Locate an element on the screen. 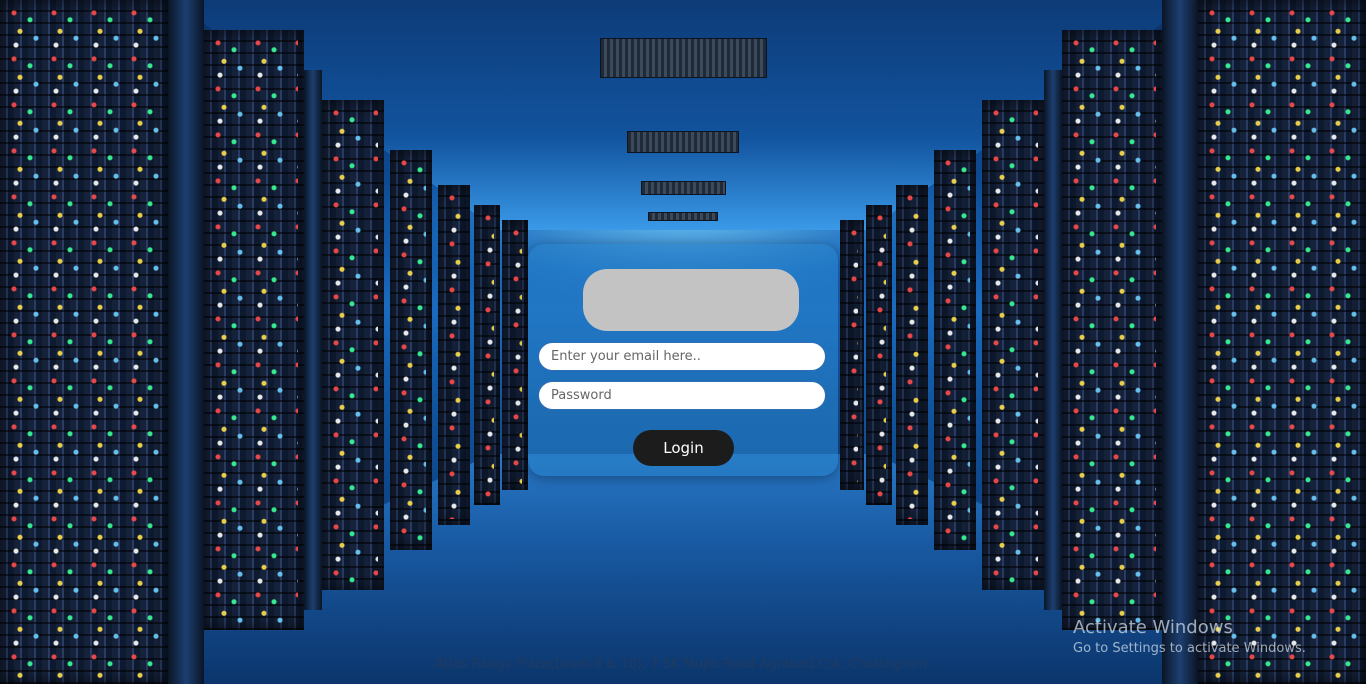  password-input is located at coordinates (682, 395).